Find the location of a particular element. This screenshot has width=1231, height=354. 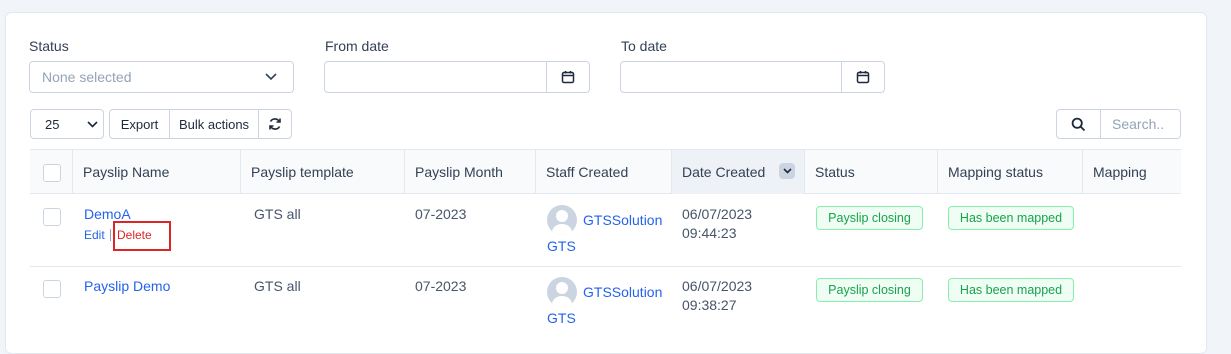

status-select: None selected is located at coordinates (161, 77).